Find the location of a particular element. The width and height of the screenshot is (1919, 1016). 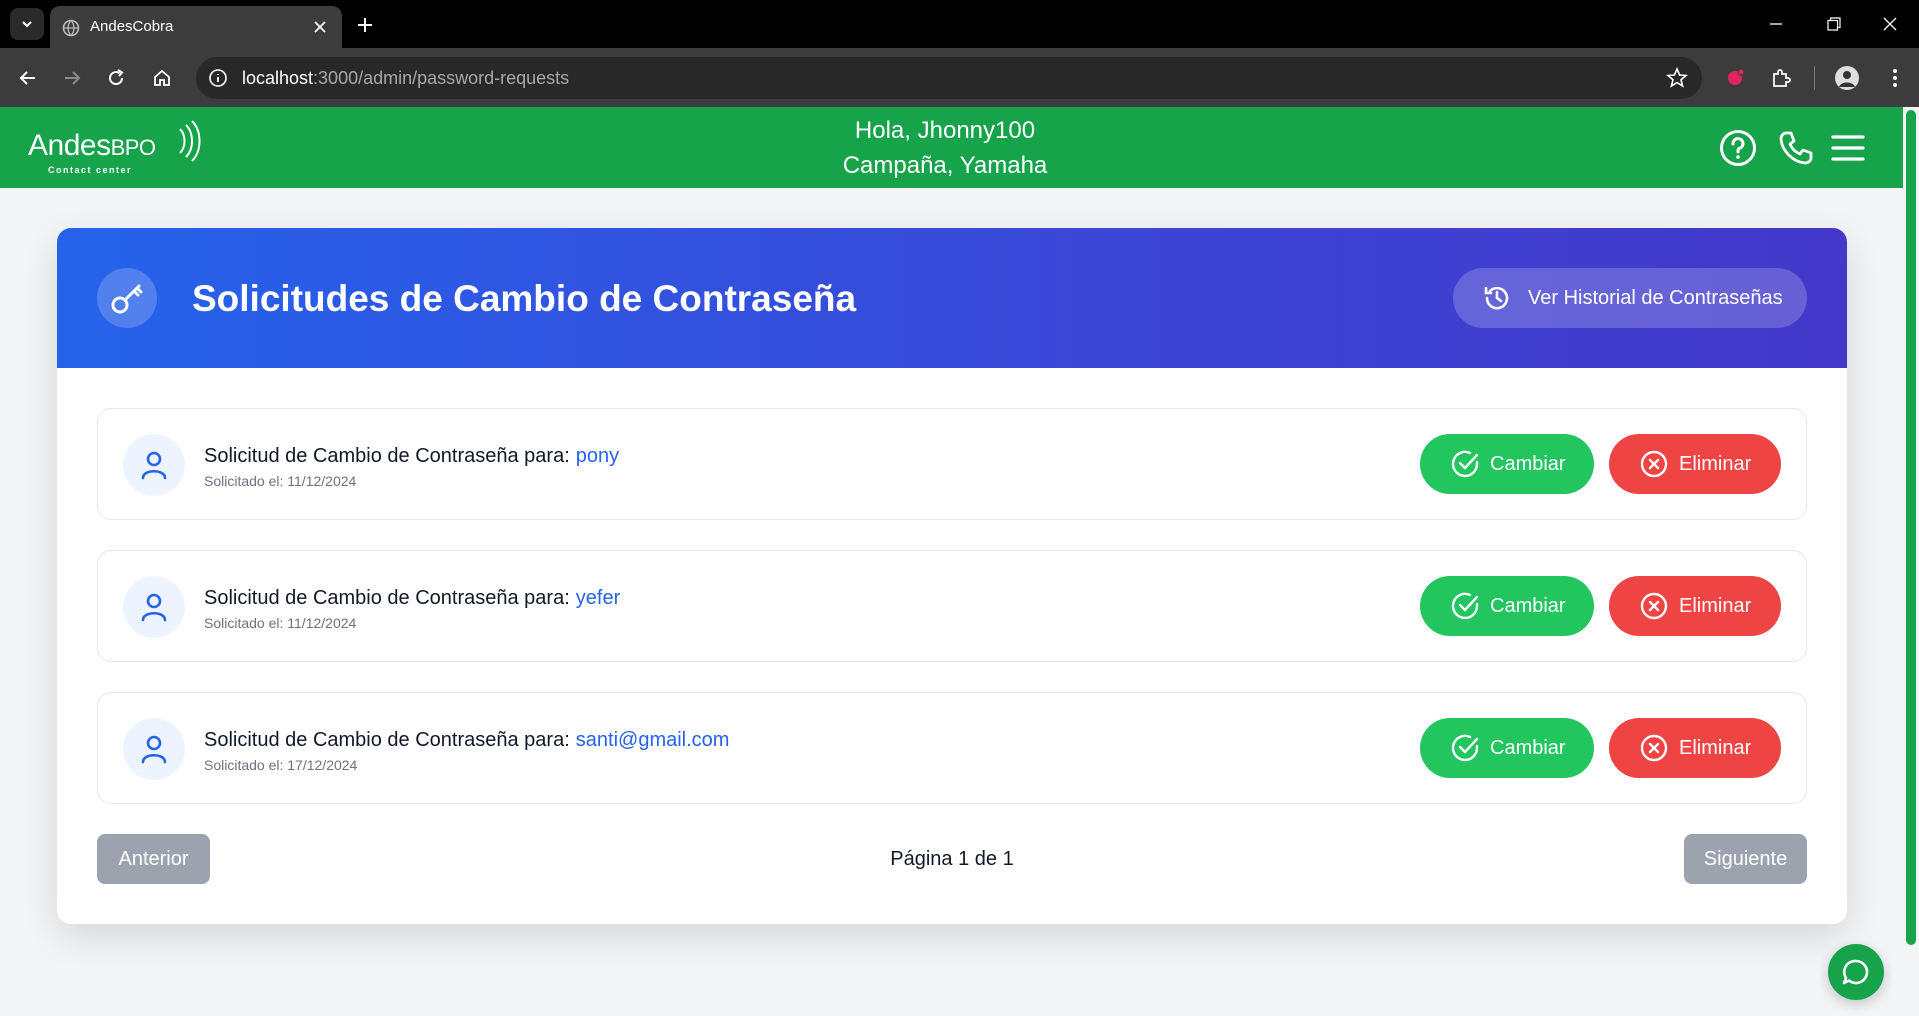

menu-icon is located at coordinates (1848, 148).